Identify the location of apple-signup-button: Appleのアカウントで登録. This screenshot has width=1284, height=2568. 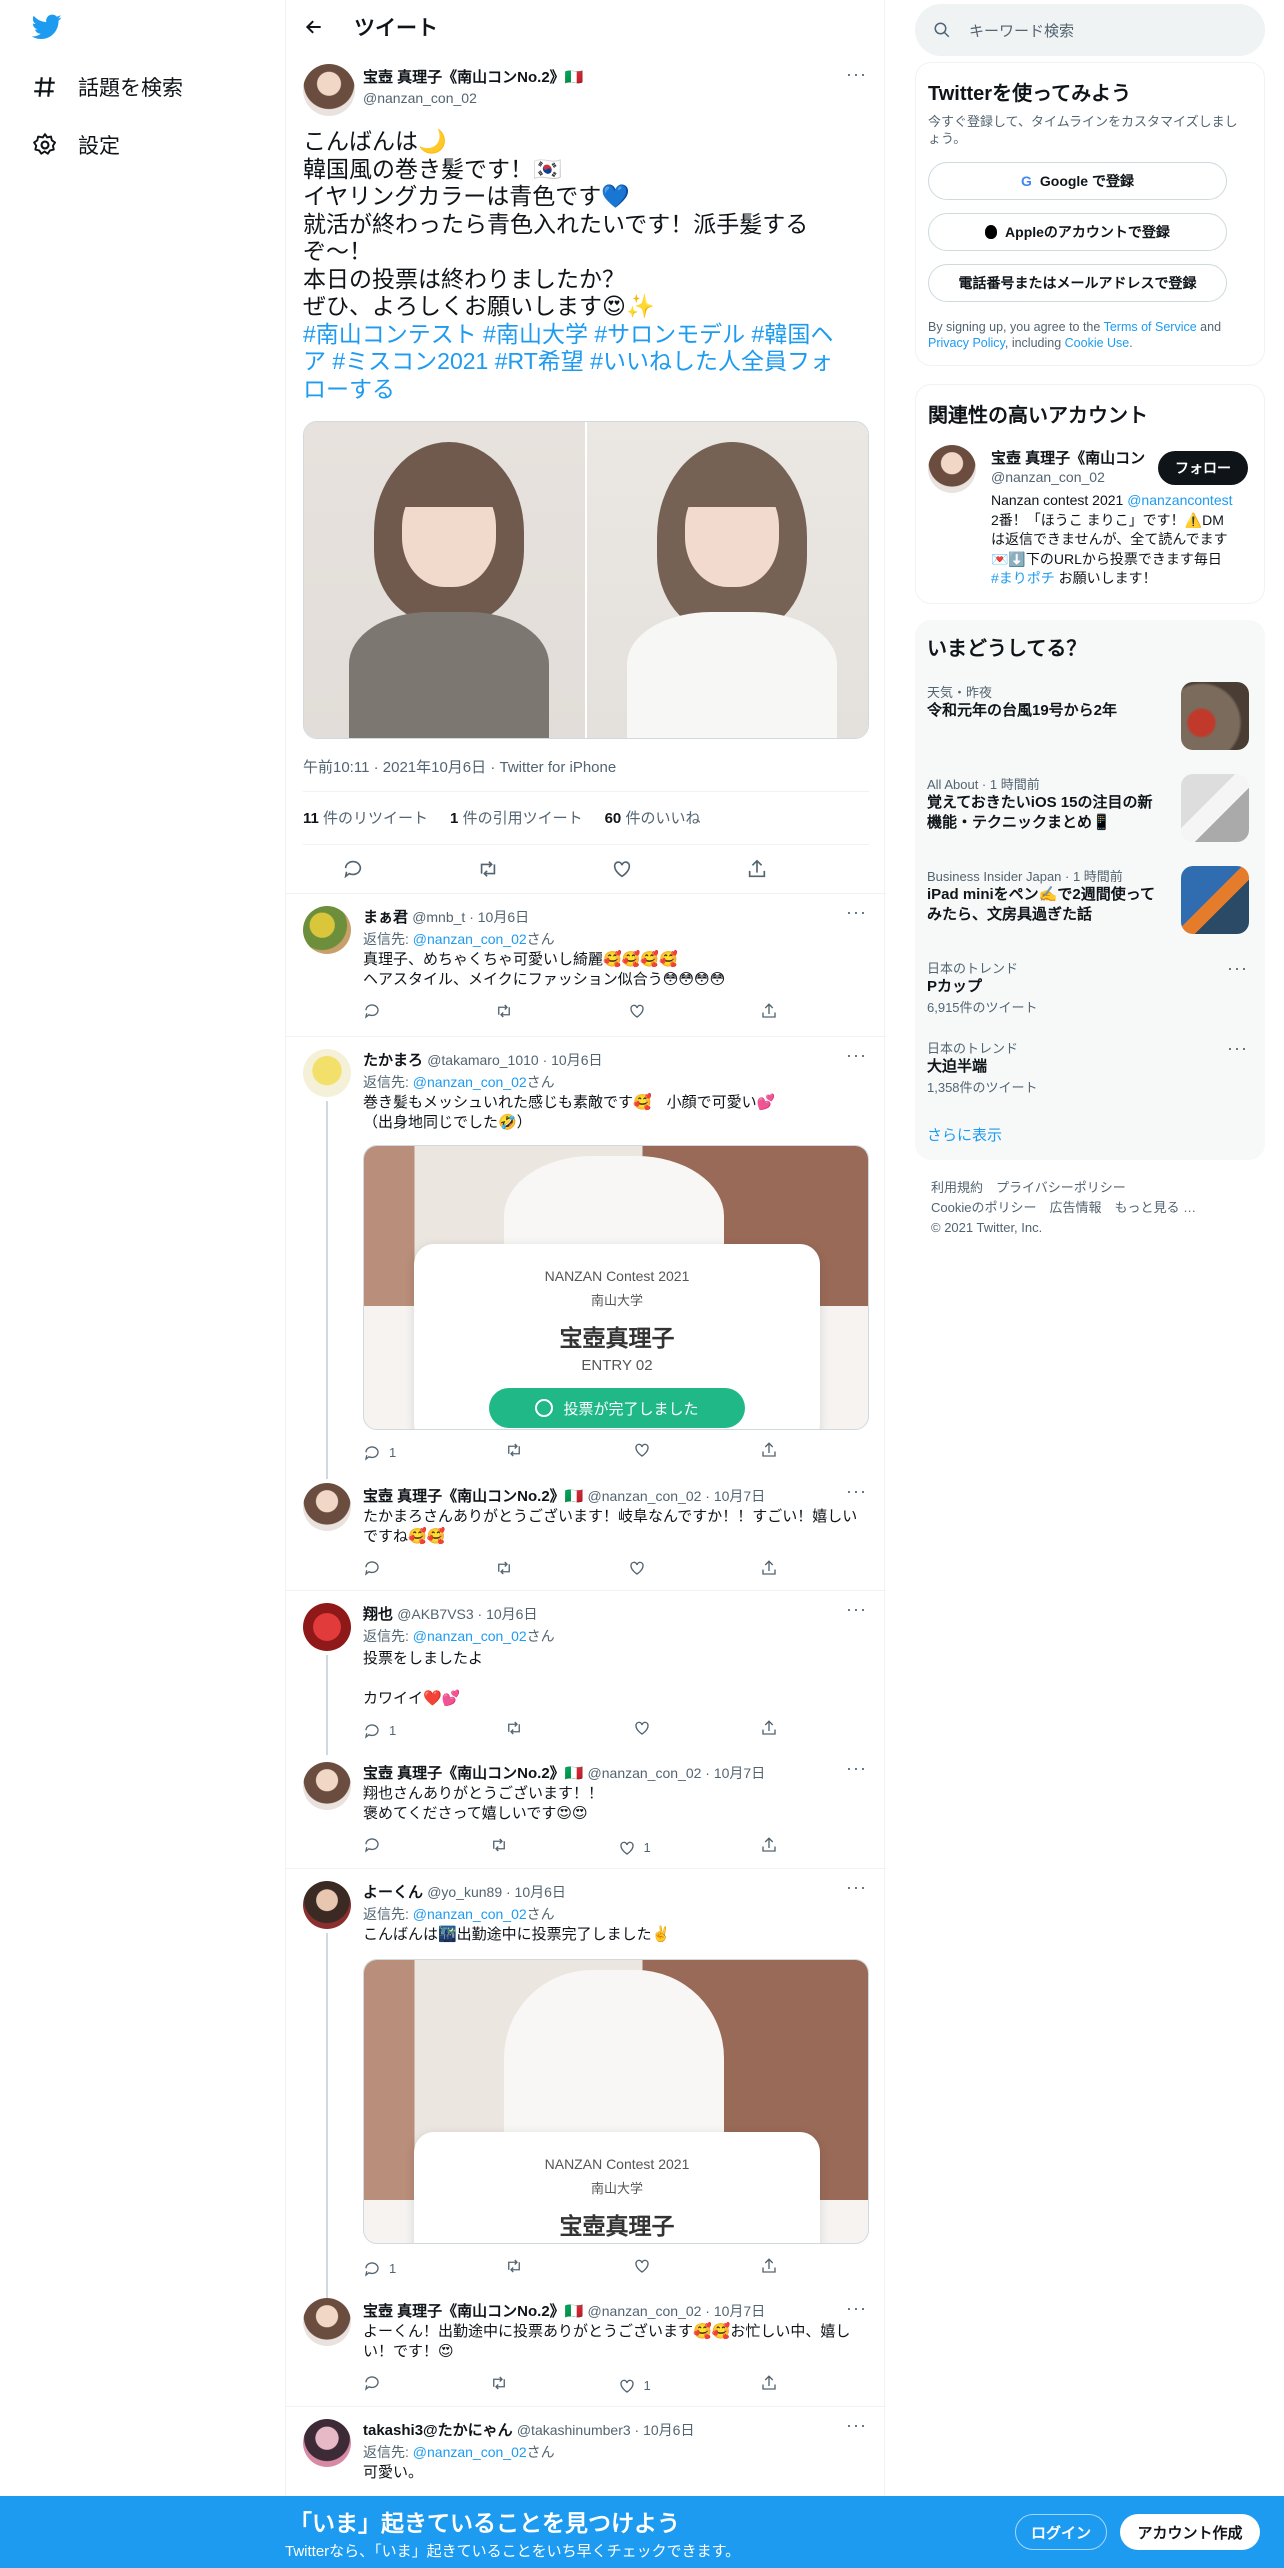
(1077, 232).